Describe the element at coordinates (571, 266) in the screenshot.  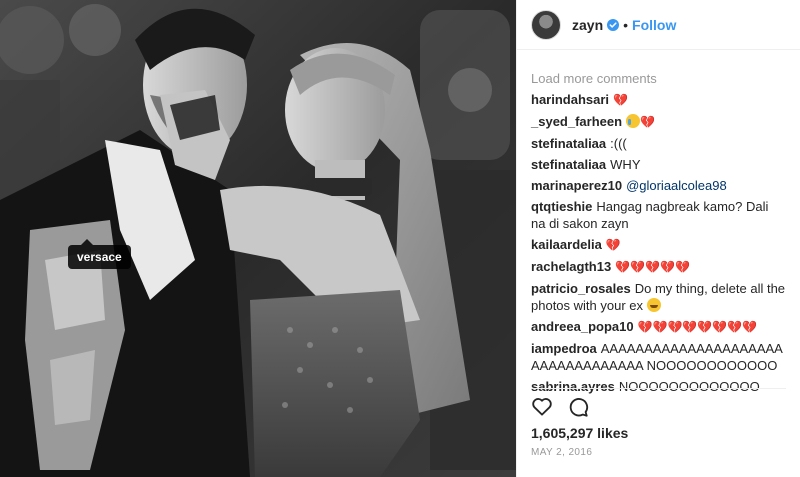
I see `comment-username: rachelagth13` at that location.